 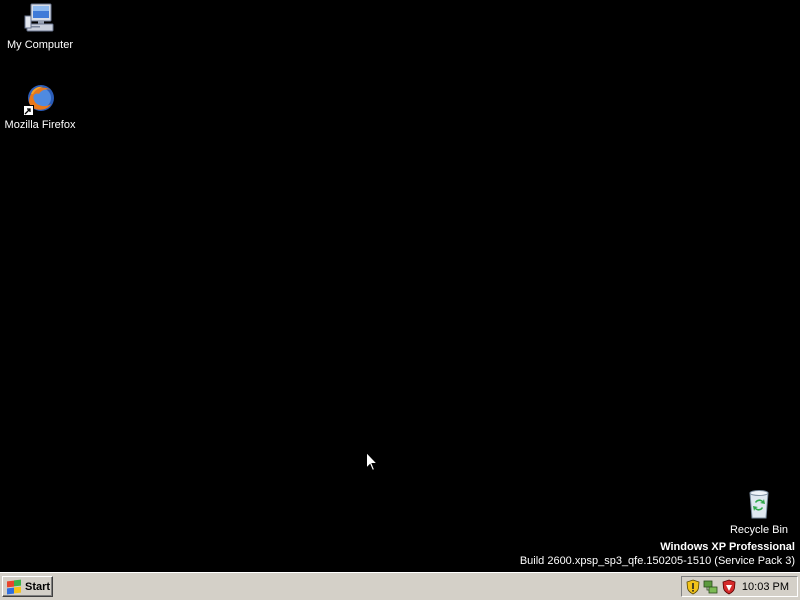 What do you see at coordinates (28, 110) in the screenshot?
I see `shortcut-arrow-icon` at bounding box center [28, 110].